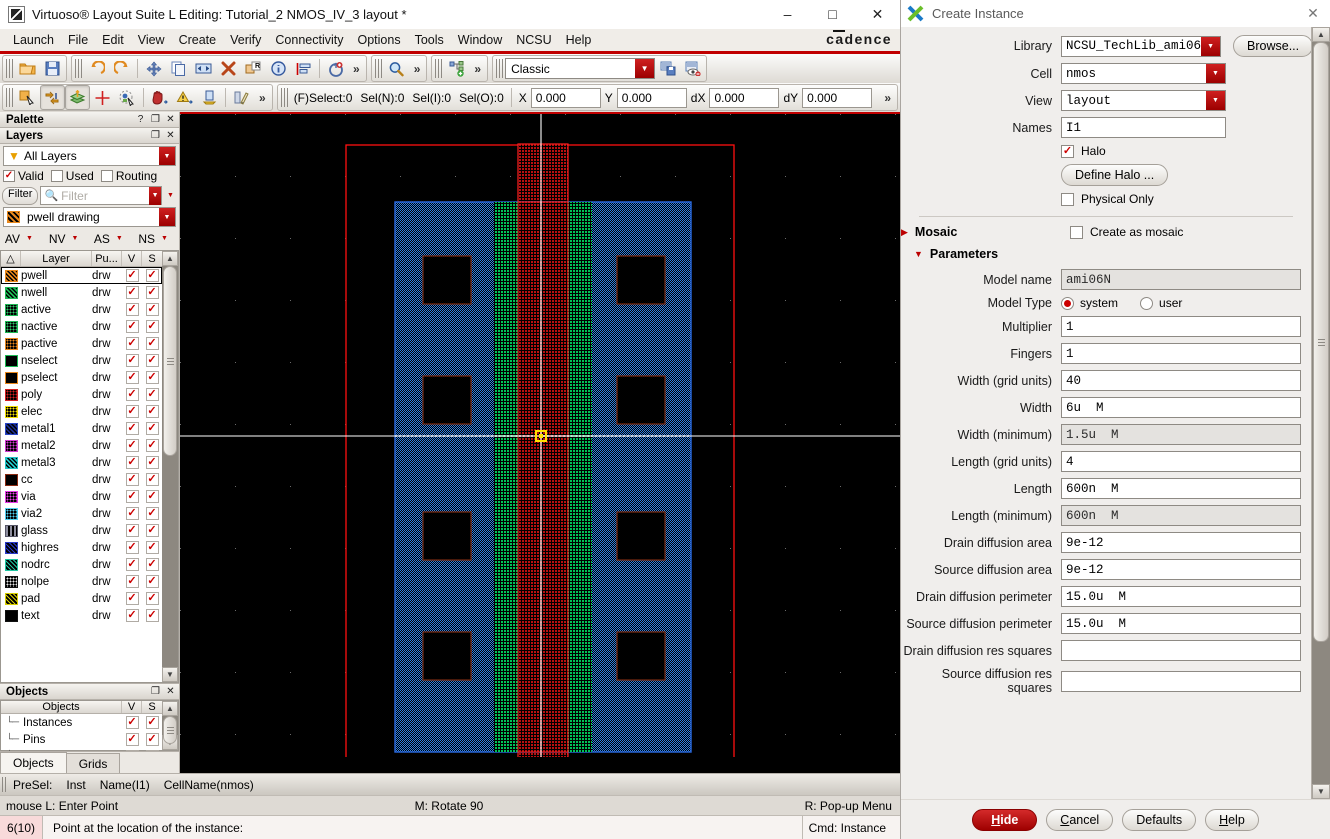 The width and height of the screenshot is (1330, 839). What do you see at coordinates (81, 445) in the screenshot?
I see `layer-row-metal2: metal2 drw ✓ ✓` at bounding box center [81, 445].